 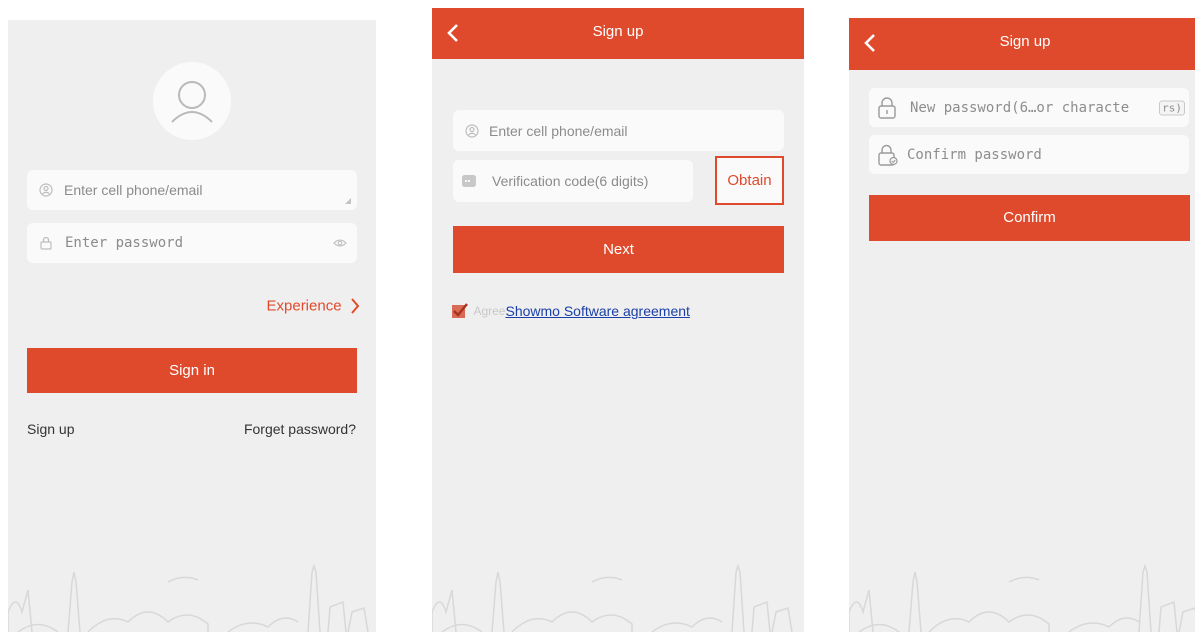 What do you see at coordinates (50, 429) in the screenshot?
I see `sign-up-link: Sign up` at bounding box center [50, 429].